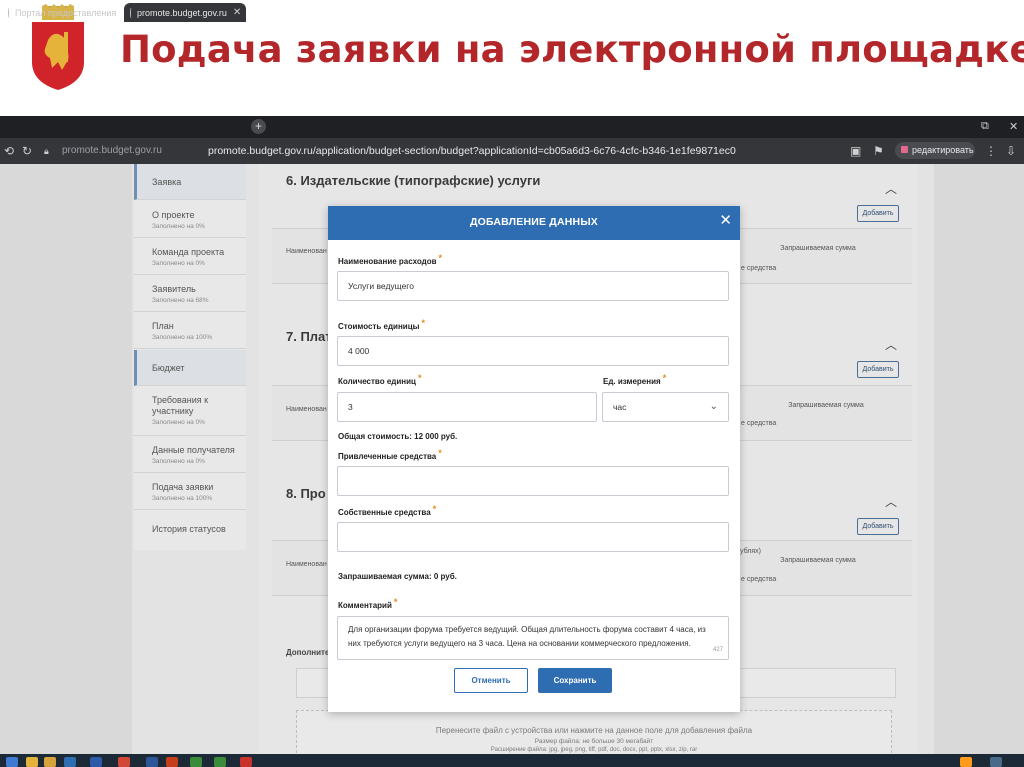  Describe the element at coordinates (180, 405) in the screenshot. I see `sidebar-item-label: Требования к участнику` at that location.